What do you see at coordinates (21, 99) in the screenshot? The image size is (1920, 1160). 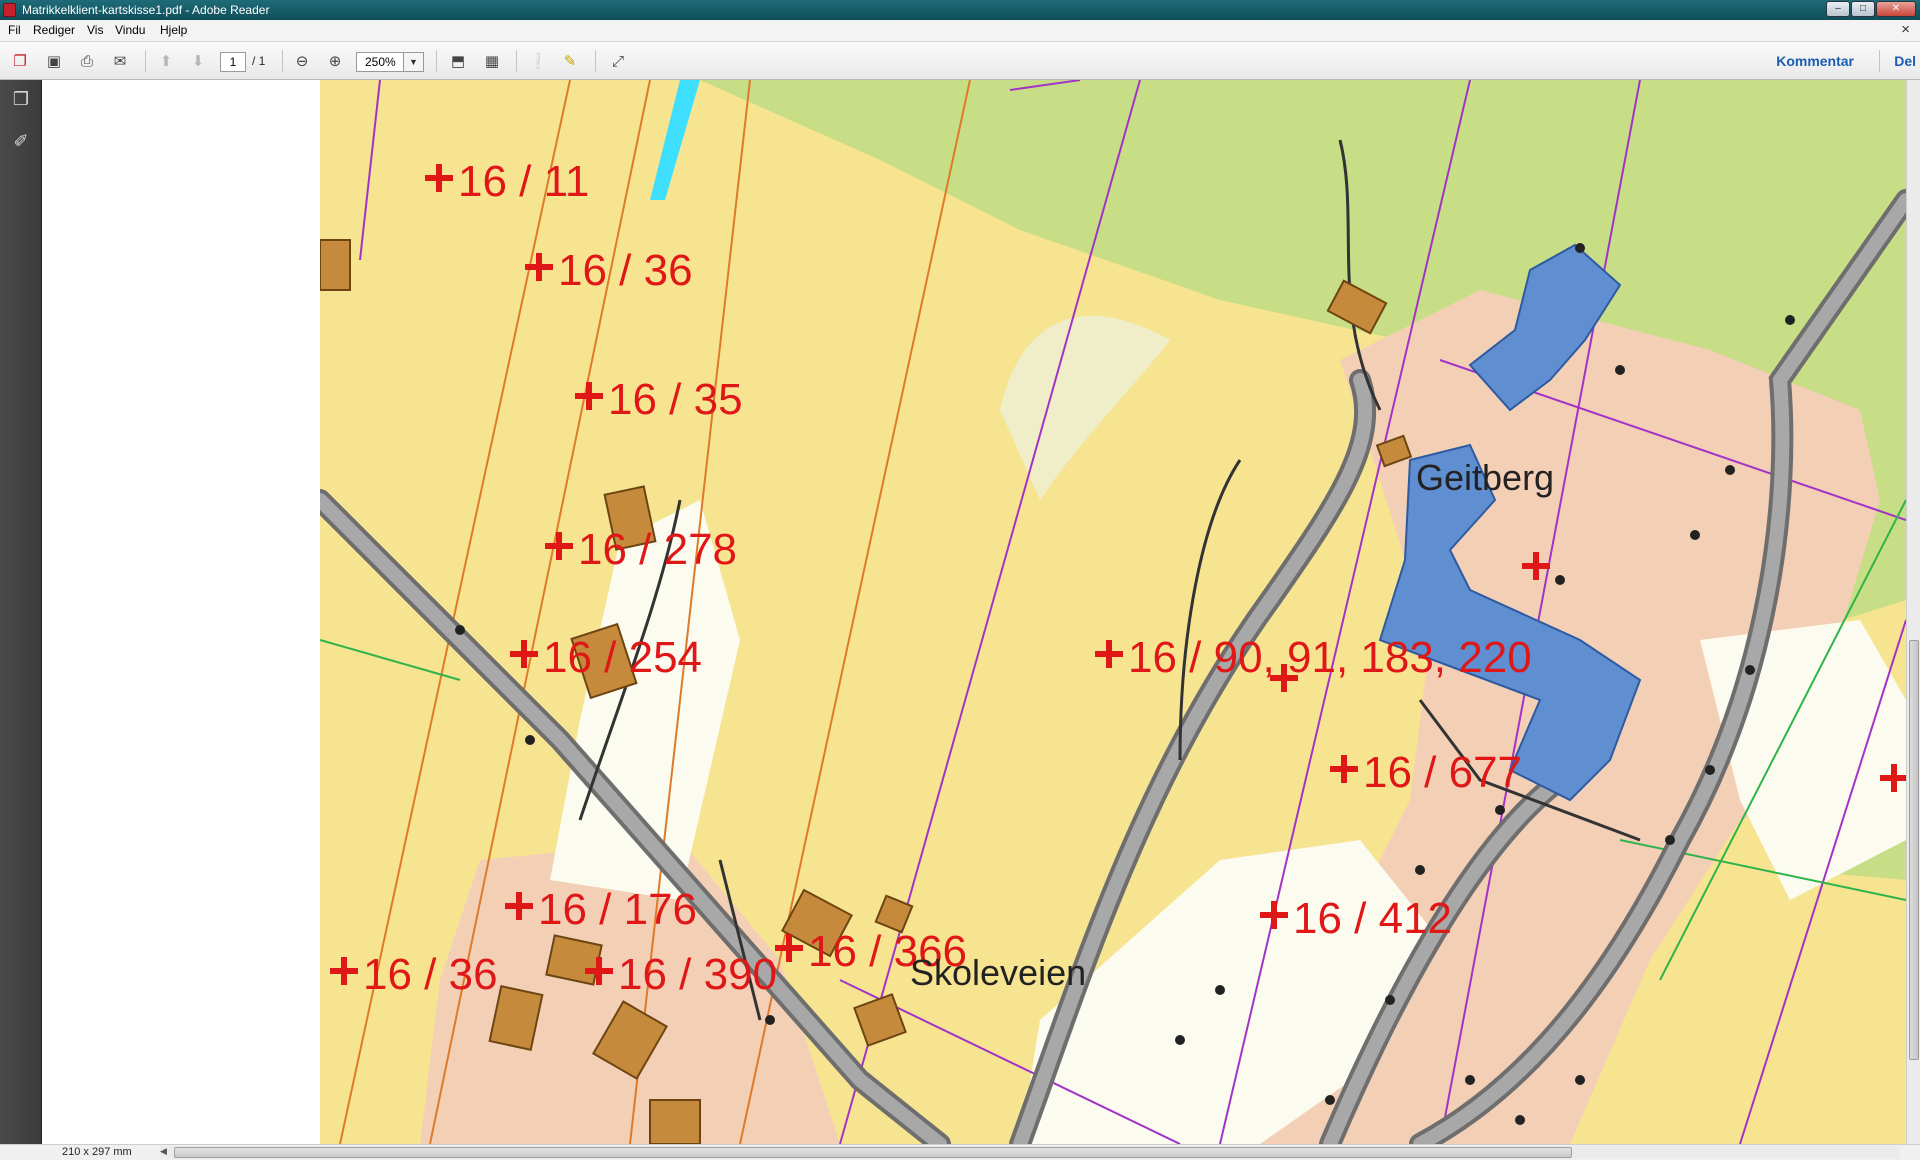 I see `page-thumbnails-icon: ❐` at bounding box center [21, 99].